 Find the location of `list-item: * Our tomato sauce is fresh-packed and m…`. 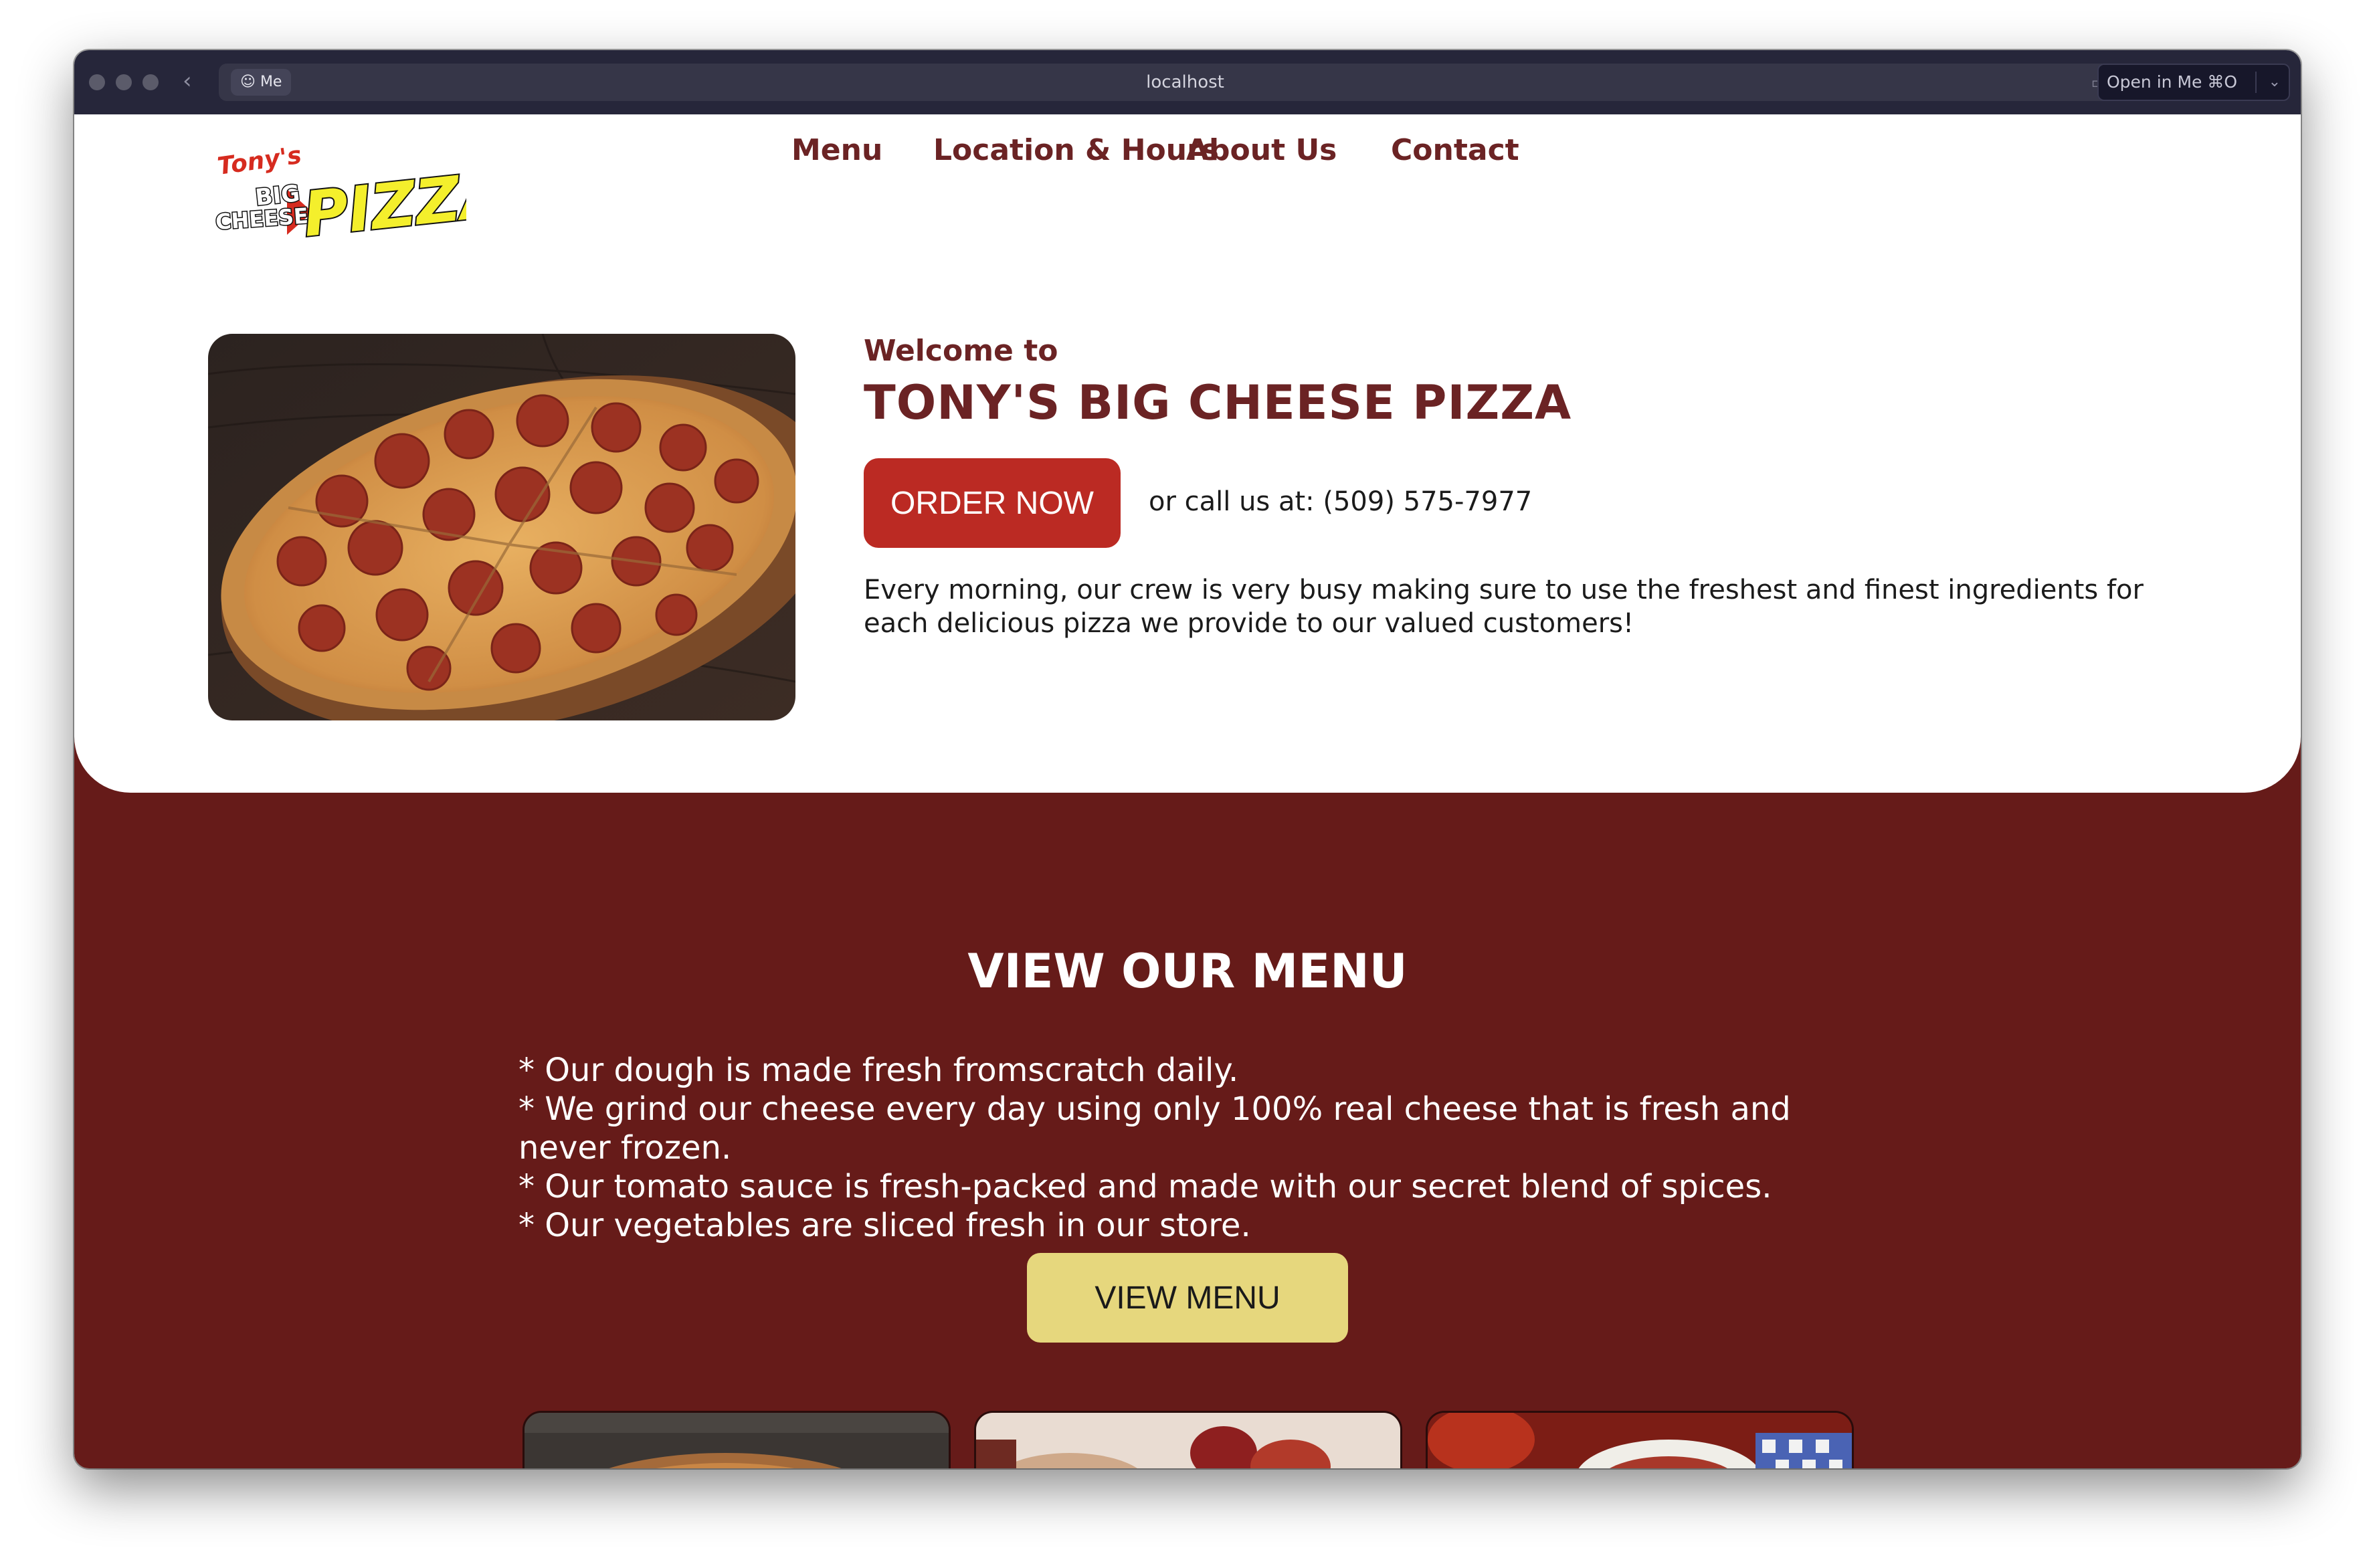

list-item: * Our tomato sauce is fresh-packed and m… is located at coordinates (1145, 1186).